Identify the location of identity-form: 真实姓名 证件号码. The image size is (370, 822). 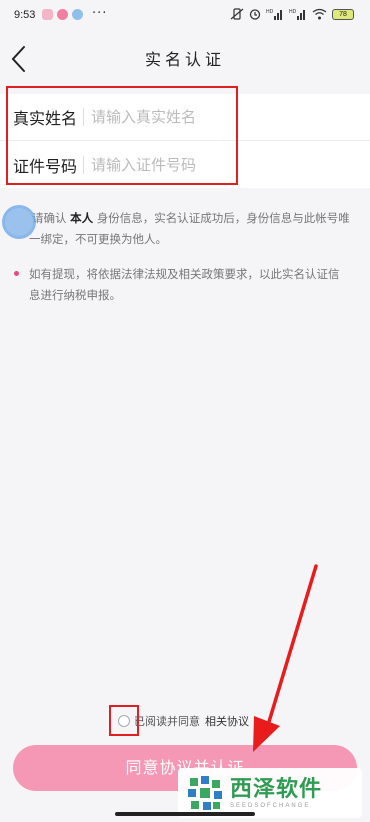
(185, 141).